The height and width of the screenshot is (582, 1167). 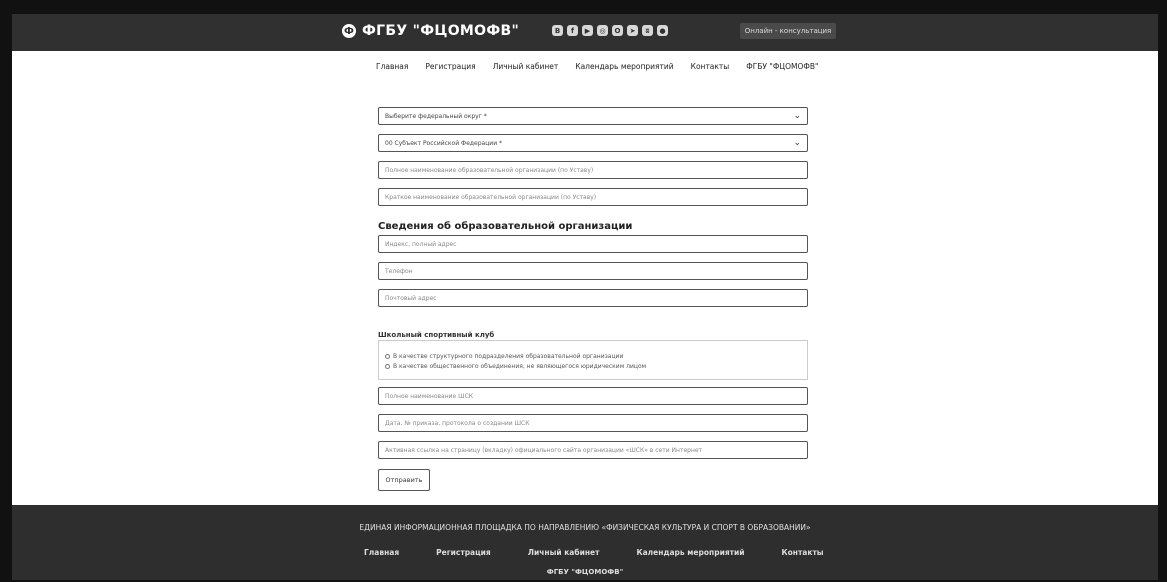 I want to click on club-name-input: Полное наименование ШСК, so click(x=593, y=396).